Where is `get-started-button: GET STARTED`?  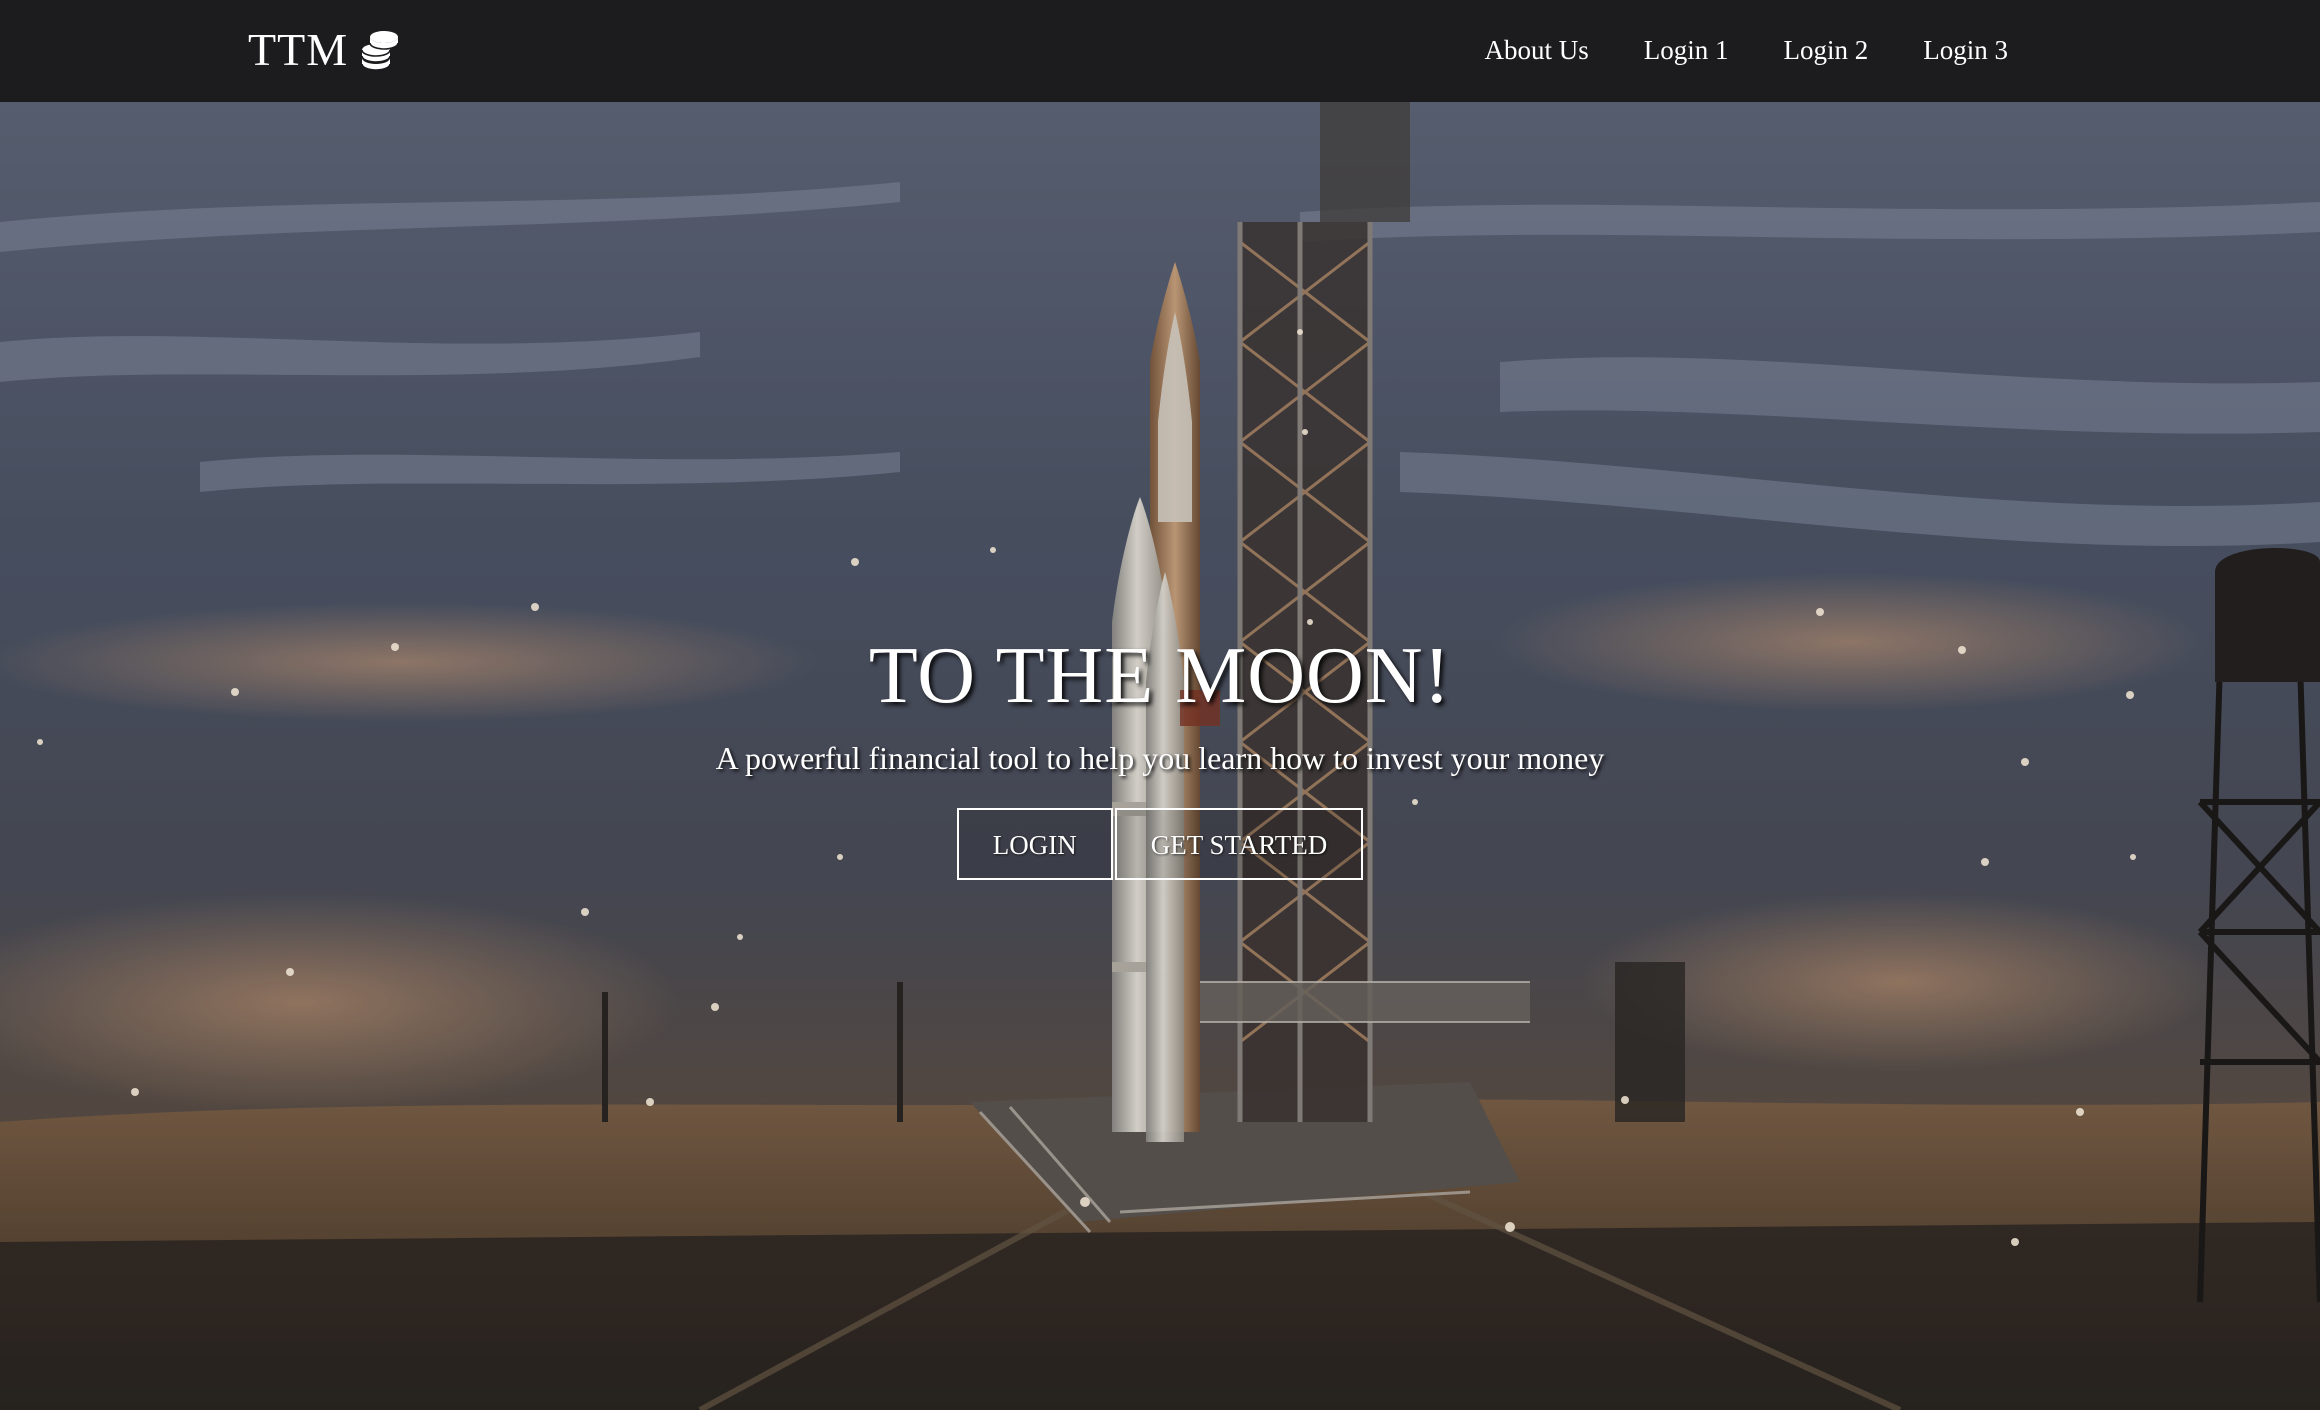
get-started-button: GET STARTED is located at coordinates (1239, 843).